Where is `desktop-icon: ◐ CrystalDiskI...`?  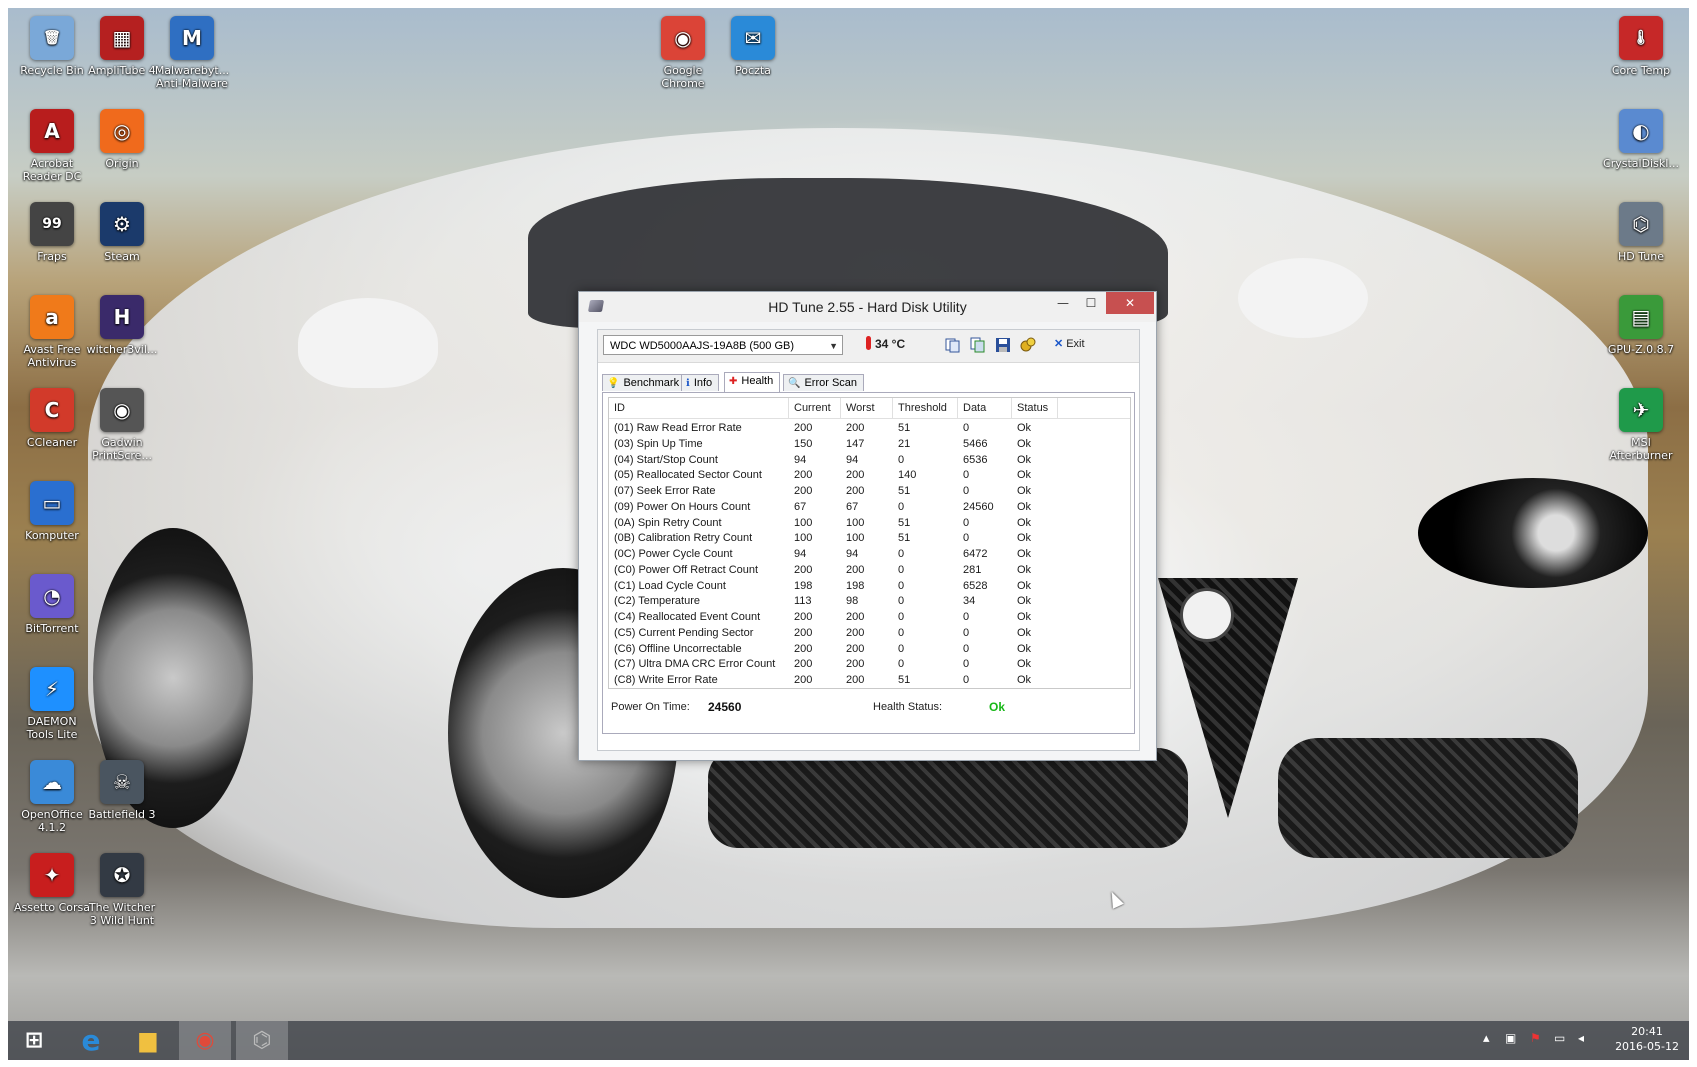 desktop-icon: ◐ CrystalDiskI... is located at coordinates (1641, 139).